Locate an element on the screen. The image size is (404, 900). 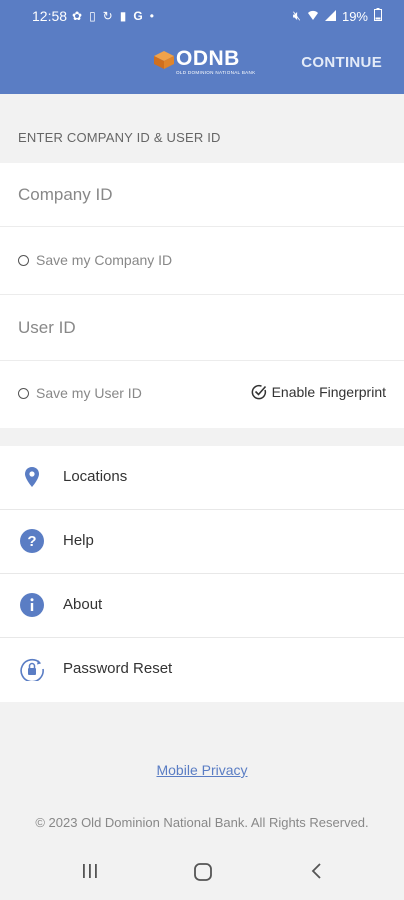
signal-icon is located at coordinates (330, 16).